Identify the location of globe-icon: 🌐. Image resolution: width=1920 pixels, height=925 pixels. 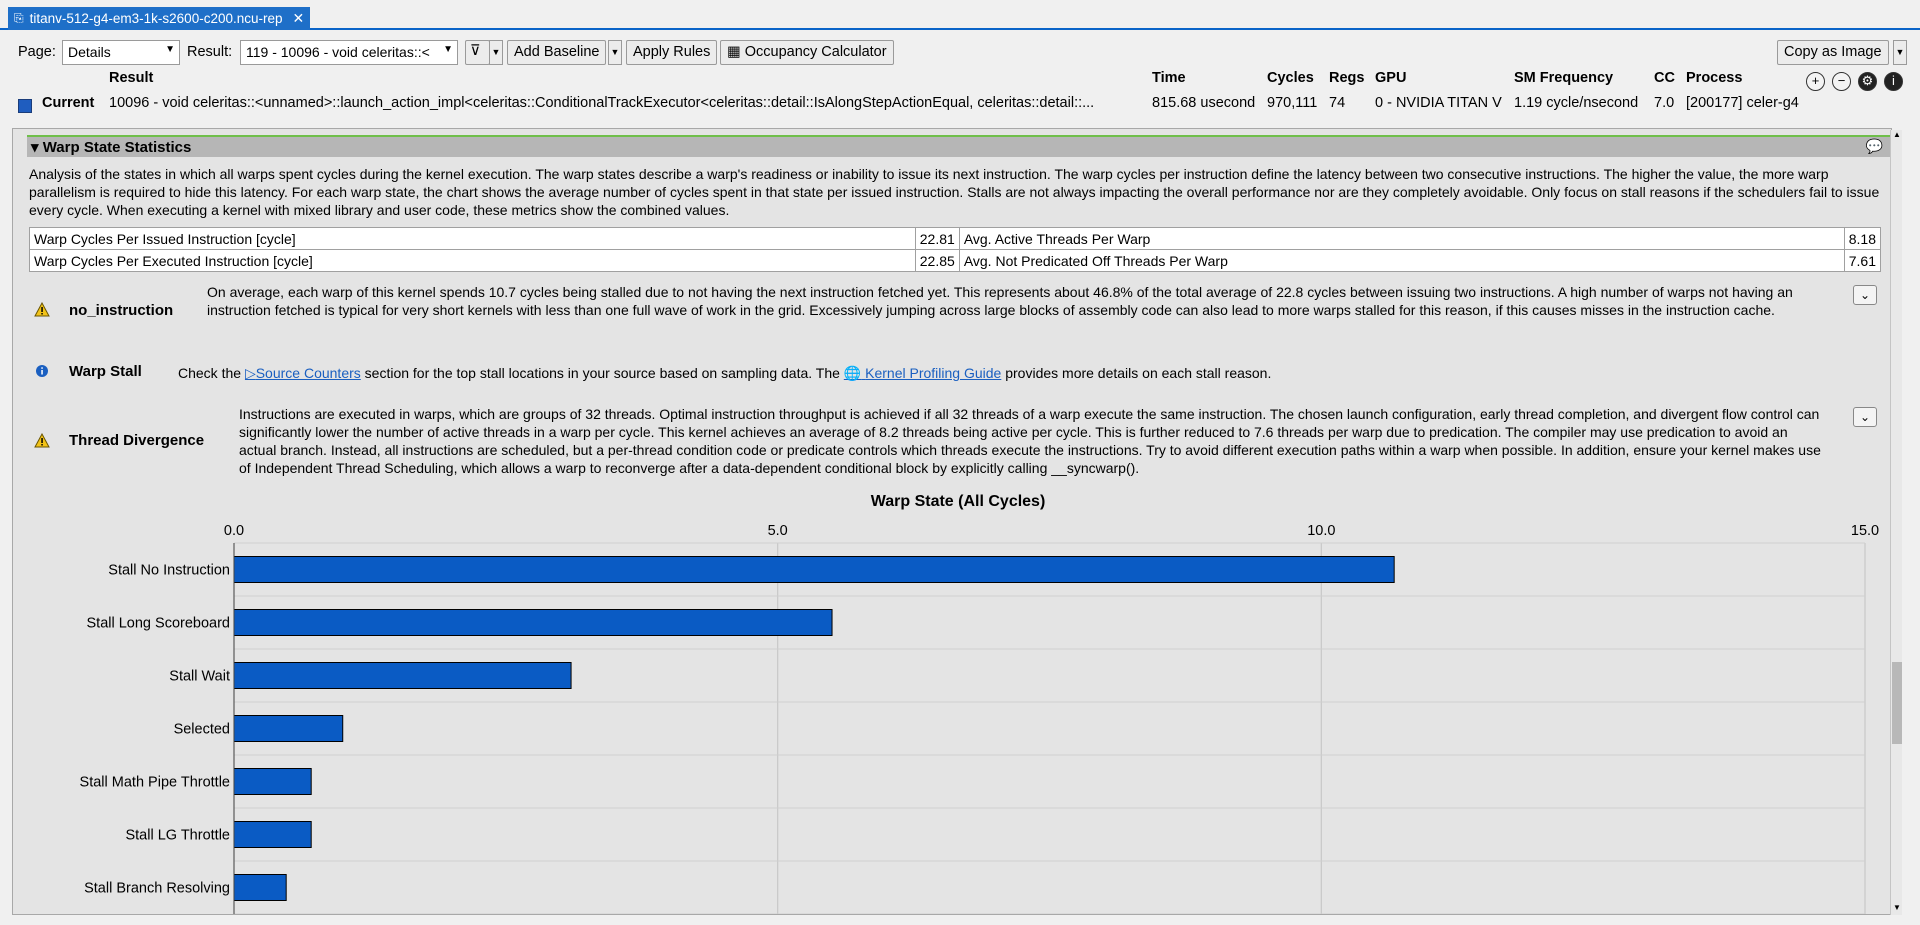
(852, 373).